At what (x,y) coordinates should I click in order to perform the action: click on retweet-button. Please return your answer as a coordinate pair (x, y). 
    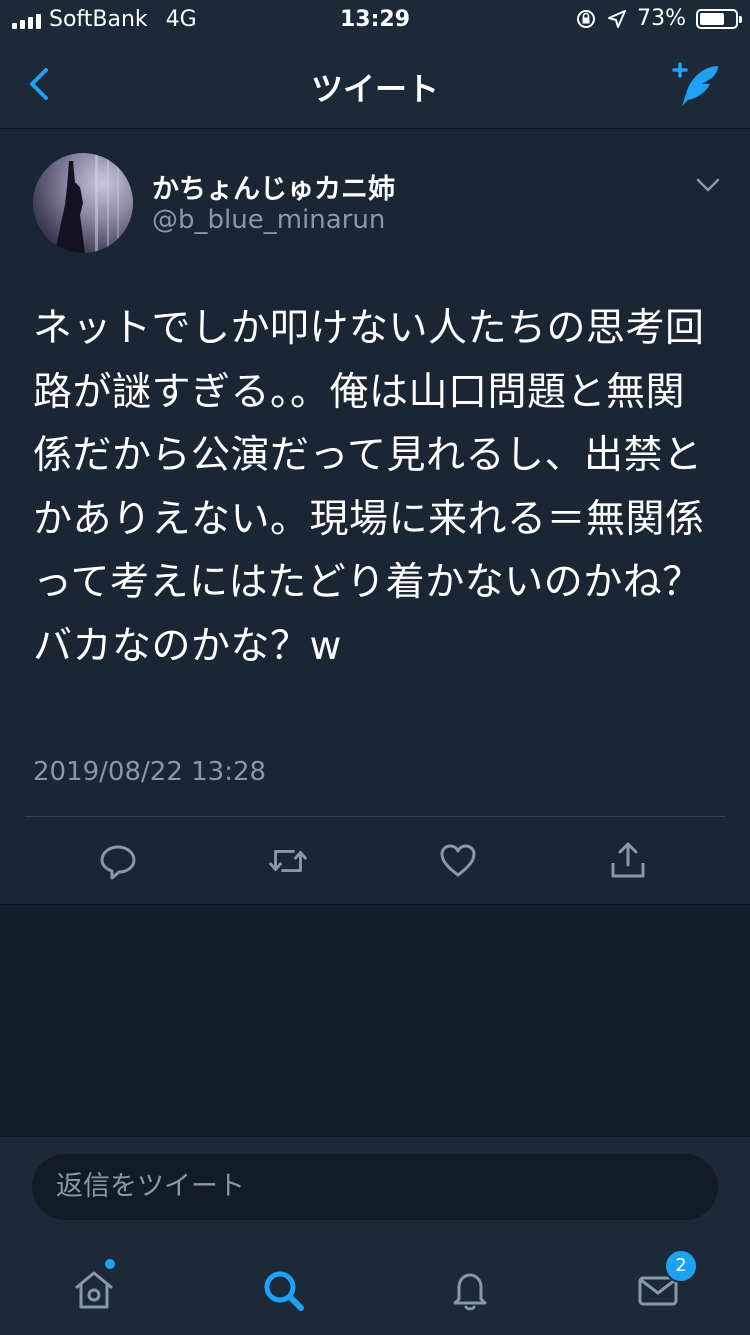
    Looking at the image, I should click on (288, 861).